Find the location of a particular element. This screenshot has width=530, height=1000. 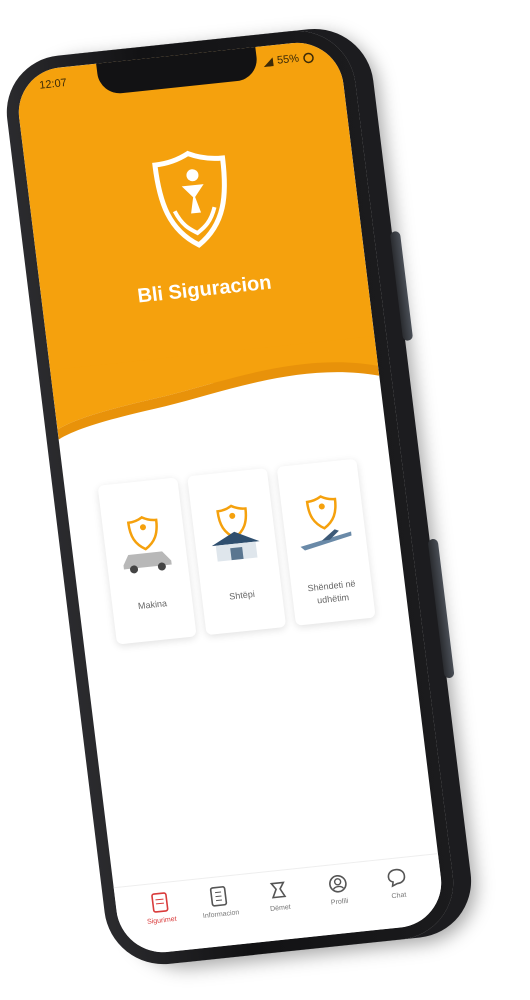

status-right: 55% is located at coordinates (288, 59).